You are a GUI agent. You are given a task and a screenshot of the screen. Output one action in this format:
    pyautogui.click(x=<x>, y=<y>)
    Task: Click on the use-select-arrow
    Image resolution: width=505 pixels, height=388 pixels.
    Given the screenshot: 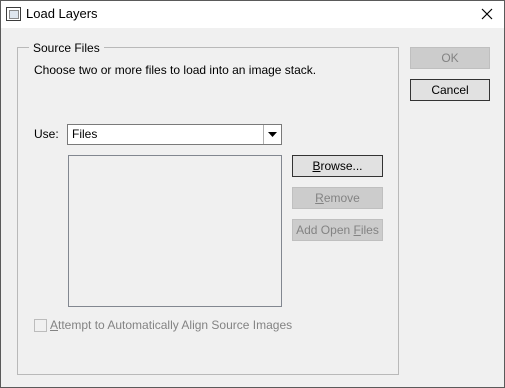 What is the action you would take?
    pyautogui.click(x=272, y=134)
    